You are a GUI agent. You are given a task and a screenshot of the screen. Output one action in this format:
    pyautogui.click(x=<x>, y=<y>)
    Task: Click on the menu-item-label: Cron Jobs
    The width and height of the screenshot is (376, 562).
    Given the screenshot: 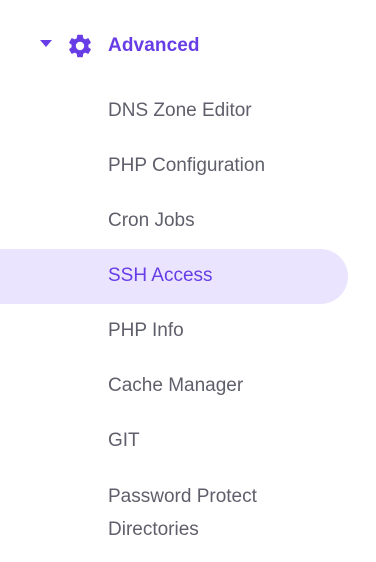 What is the action you would take?
    pyautogui.click(x=151, y=220)
    